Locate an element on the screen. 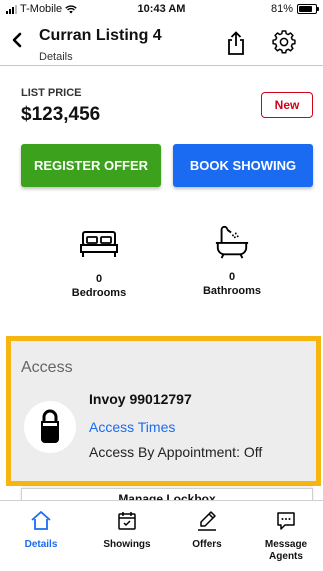  access-heading: Access is located at coordinates (47, 367).